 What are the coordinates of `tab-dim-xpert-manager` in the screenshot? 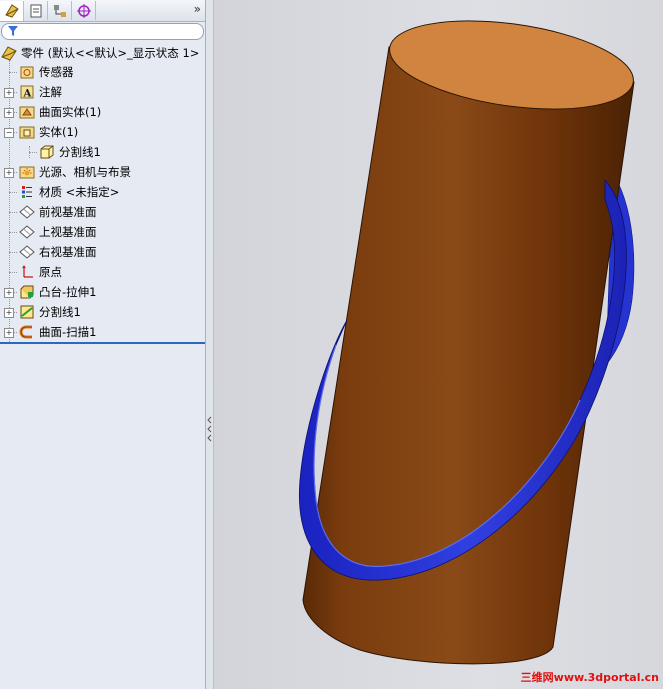 It's located at (84, 10).